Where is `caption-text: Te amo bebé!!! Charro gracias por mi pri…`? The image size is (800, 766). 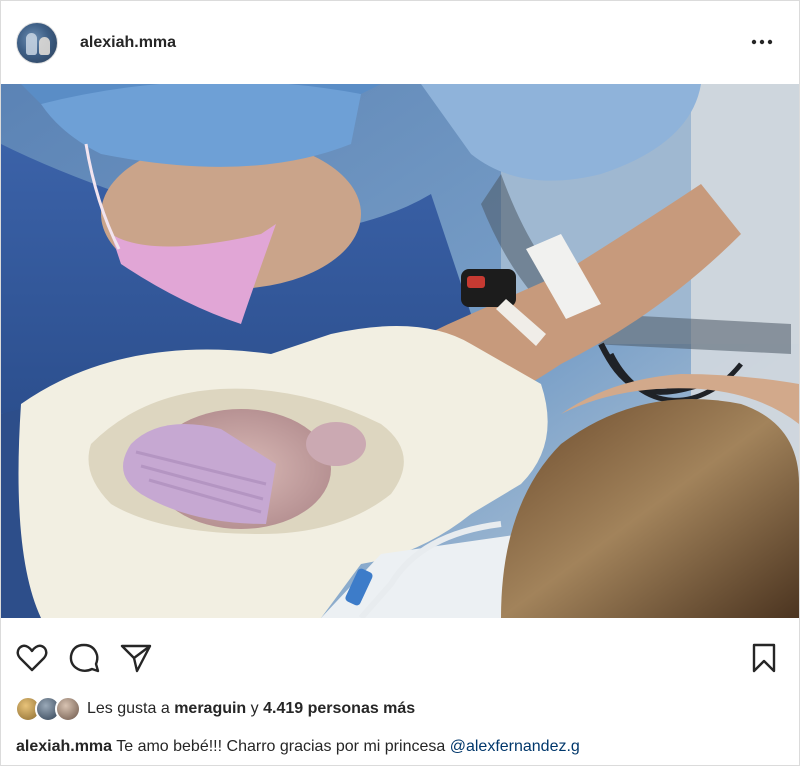
caption-text: Te amo bebé!!! Charro gracias por mi pri… is located at coordinates (281, 746).